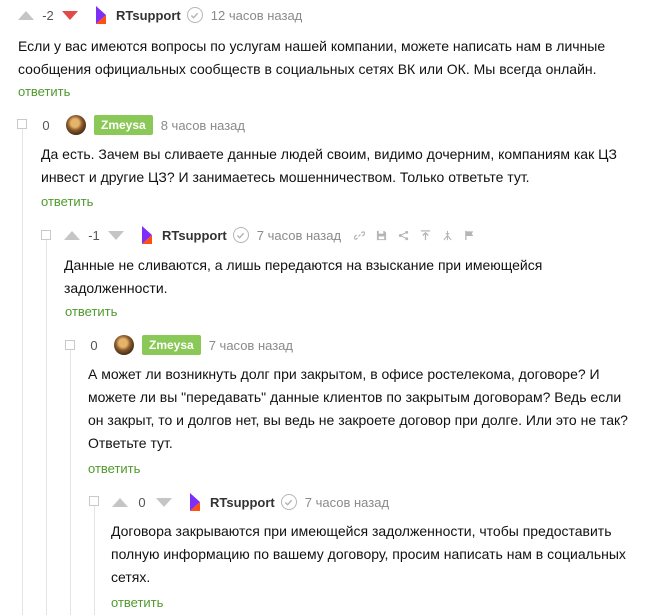 The height and width of the screenshot is (615, 650). What do you see at coordinates (403, 235) in the screenshot?
I see `share-icon` at bounding box center [403, 235].